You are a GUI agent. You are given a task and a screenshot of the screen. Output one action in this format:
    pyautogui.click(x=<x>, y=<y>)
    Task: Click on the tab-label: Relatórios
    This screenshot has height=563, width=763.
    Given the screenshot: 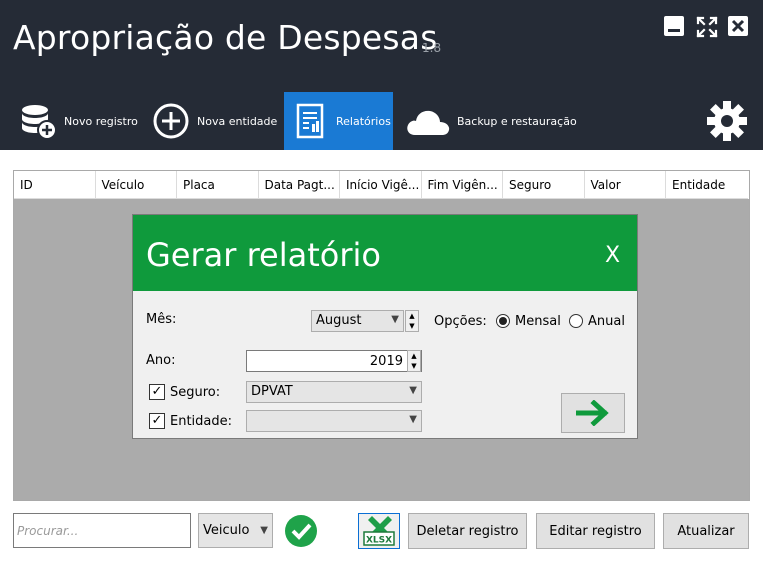 What is the action you would take?
    pyautogui.click(x=363, y=121)
    